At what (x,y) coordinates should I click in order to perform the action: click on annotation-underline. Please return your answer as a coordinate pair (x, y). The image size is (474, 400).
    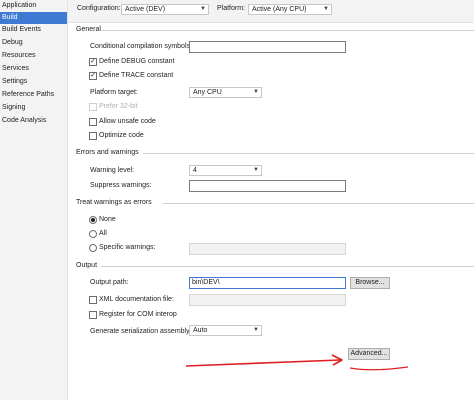
    Looking at the image, I should click on (379, 368).